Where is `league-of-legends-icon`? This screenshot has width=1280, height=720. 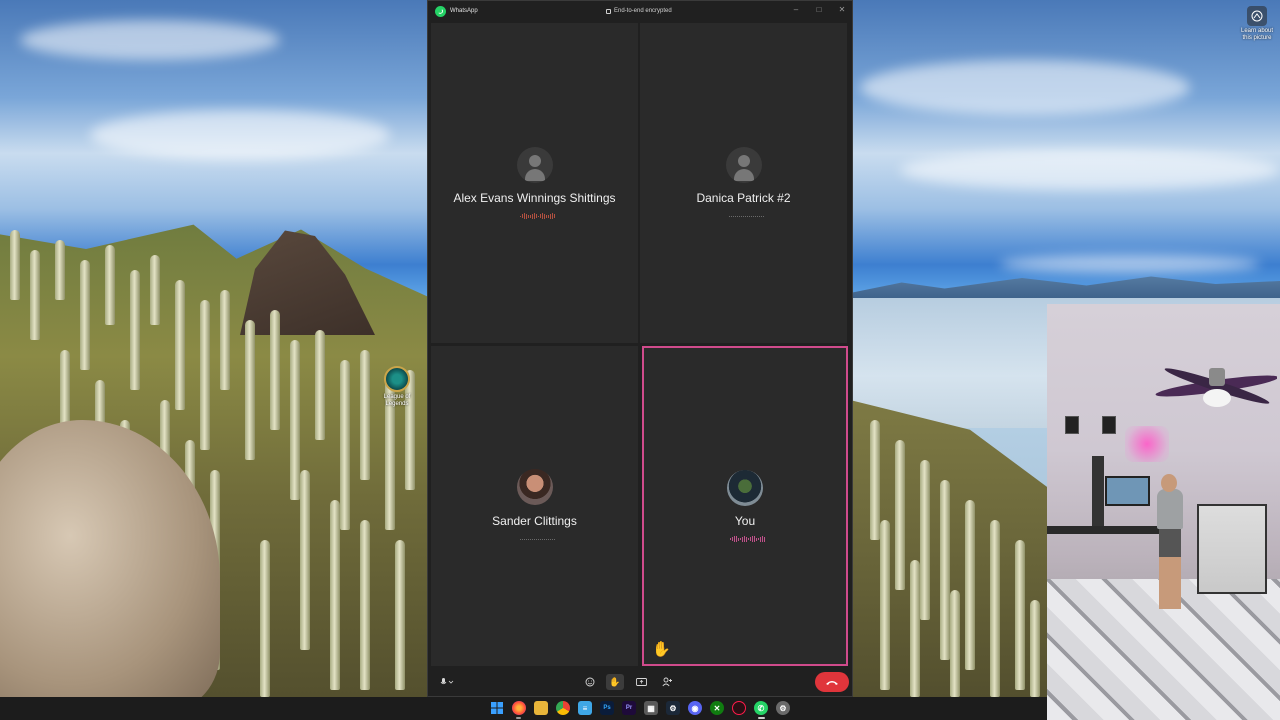 league-of-legends-icon is located at coordinates (397, 379).